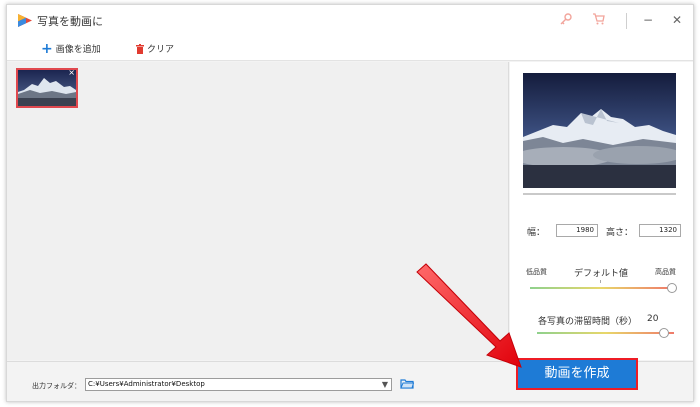 Image resolution: width=700 pixels, height=407 pixels. I want to click on minimize-button: −, so click(648, 20).